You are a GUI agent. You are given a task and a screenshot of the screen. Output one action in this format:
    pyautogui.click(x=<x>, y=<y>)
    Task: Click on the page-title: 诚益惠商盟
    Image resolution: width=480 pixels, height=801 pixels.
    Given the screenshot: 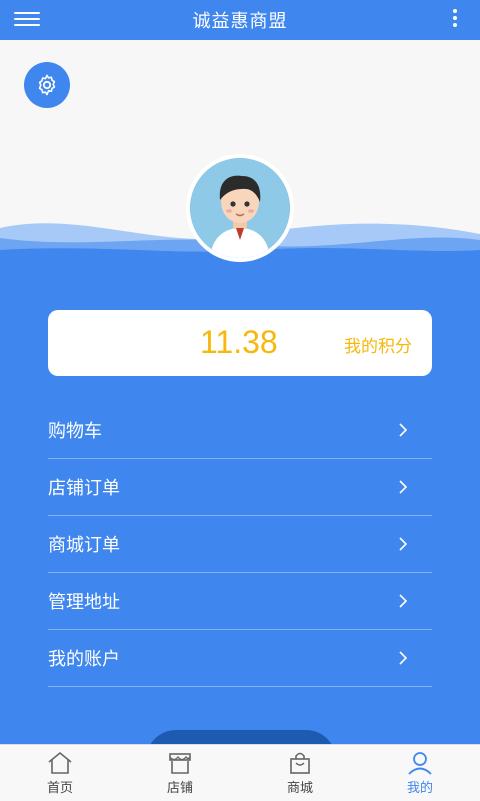 What is the action you would take?
    pyautogui.click(x=240, y=21)
    